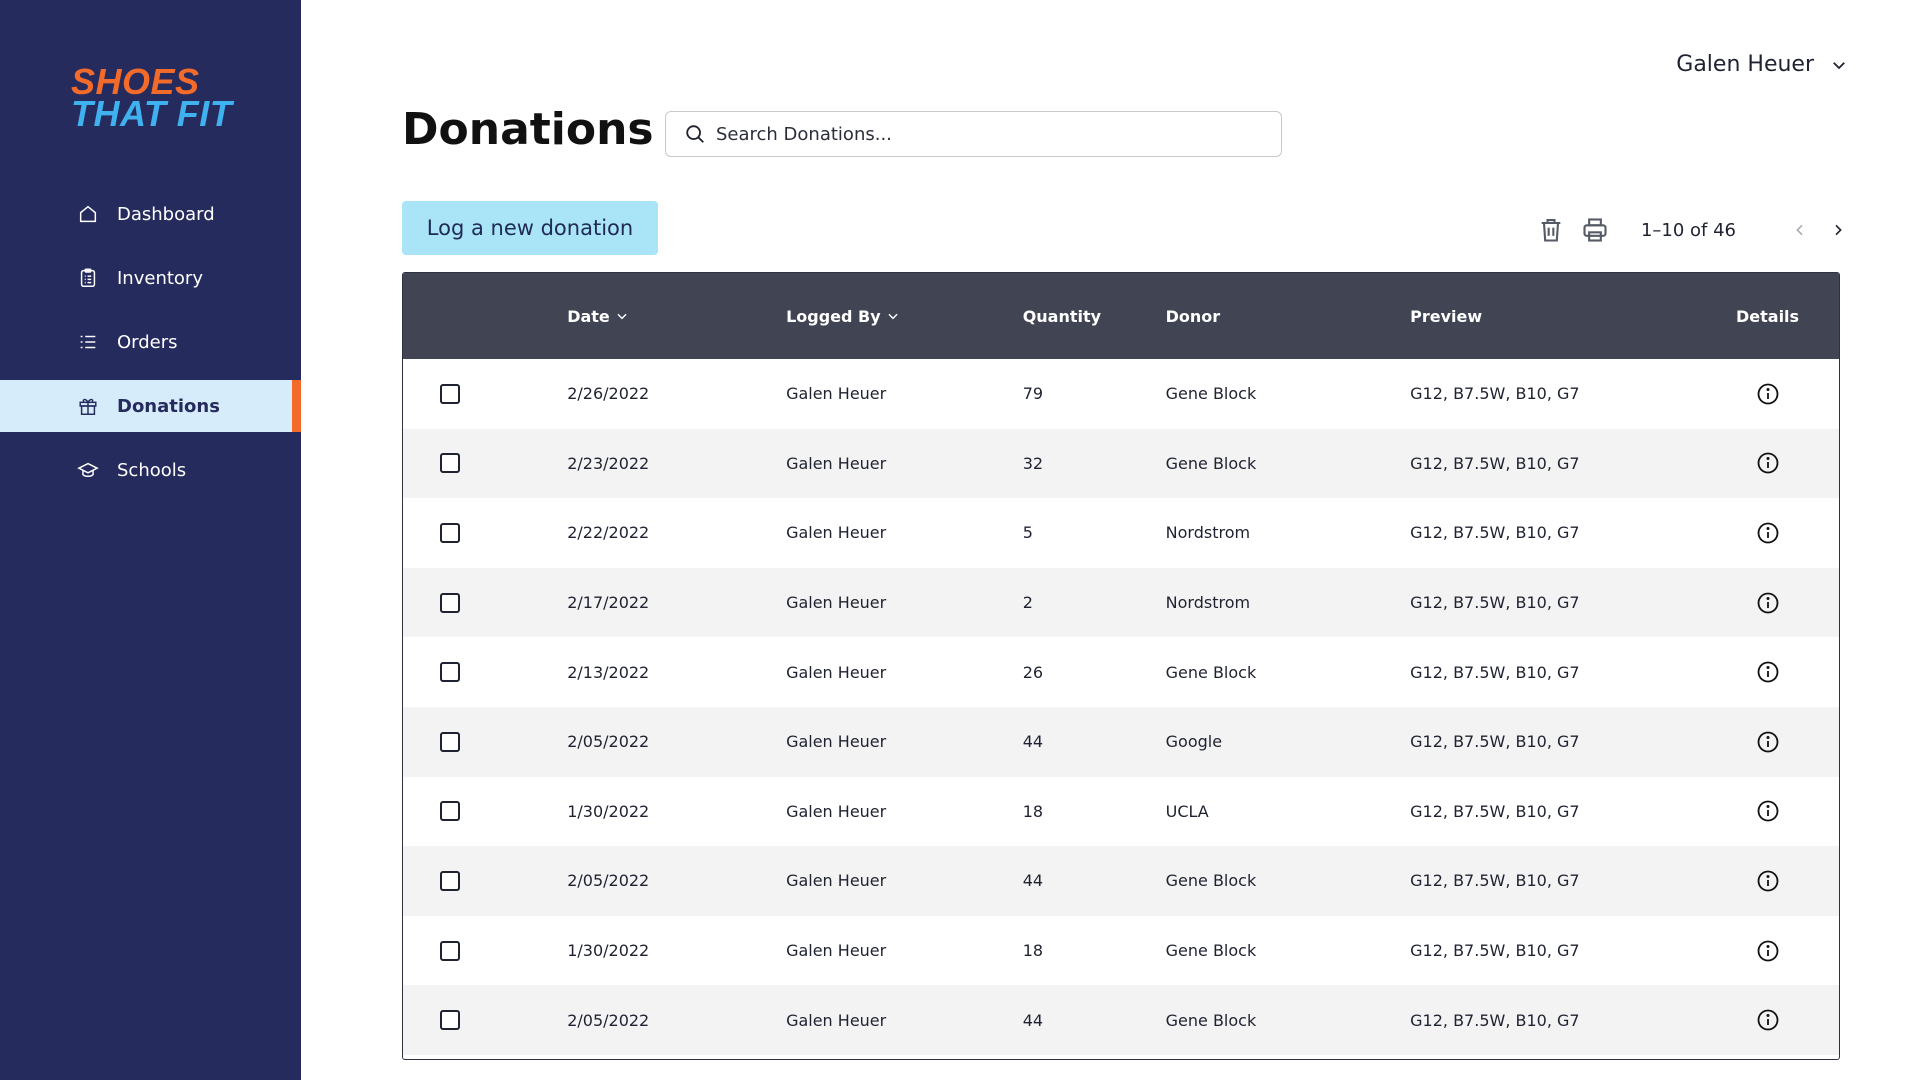 This screenshot has height=1080, width=1920. I want to click on sidebar-item-schools: Schools, so click(150, 470).